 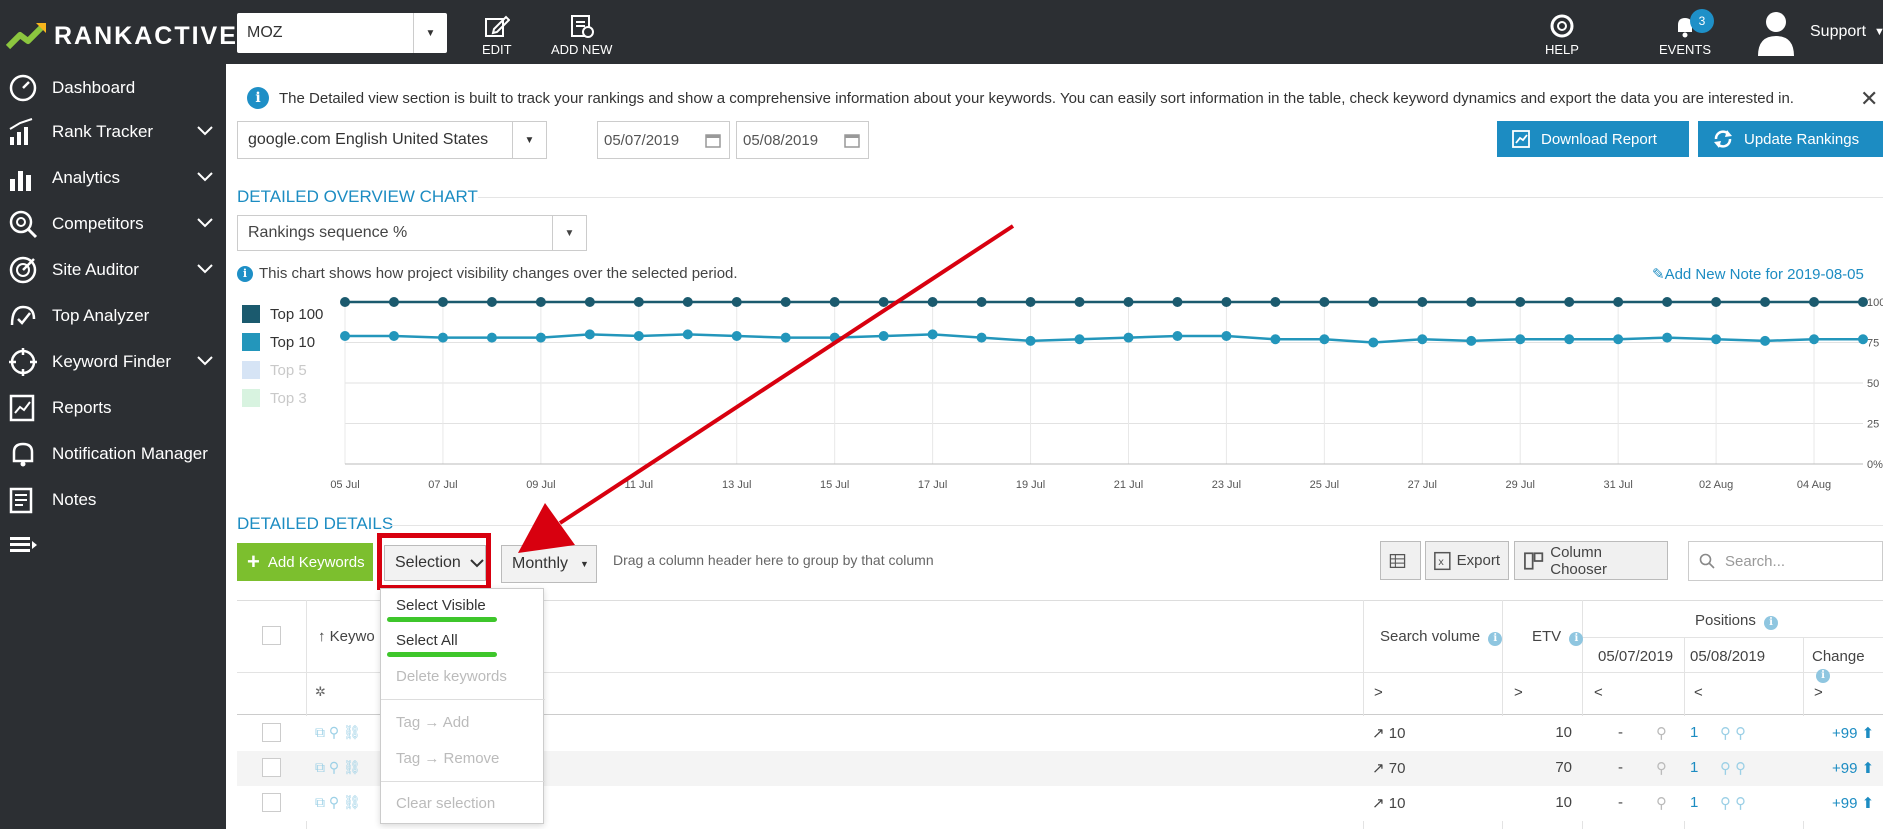 I want to click on column-header-date2: 05/08/2019, so click(x=1727, y=656).